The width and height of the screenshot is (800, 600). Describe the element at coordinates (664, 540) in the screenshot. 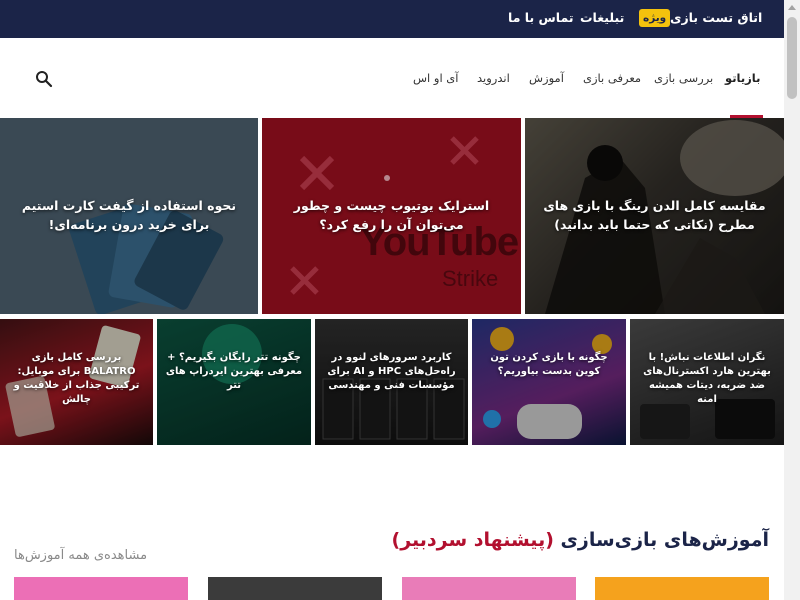

I see `section-title-main: آموزش‌های بازی‌سازی` at that location.